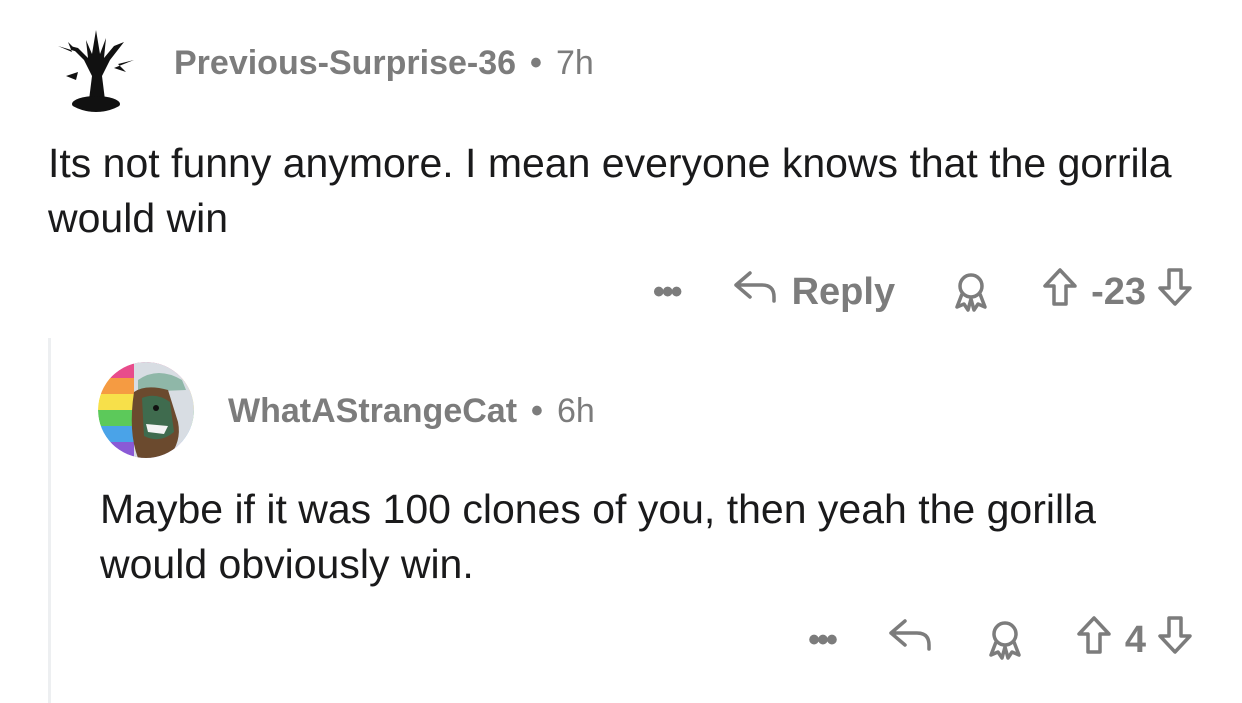 Image resolution: width=1242 pixels, height=703 pixels. I want to click on username: Previous-Surprise-36, so click(345, 63).